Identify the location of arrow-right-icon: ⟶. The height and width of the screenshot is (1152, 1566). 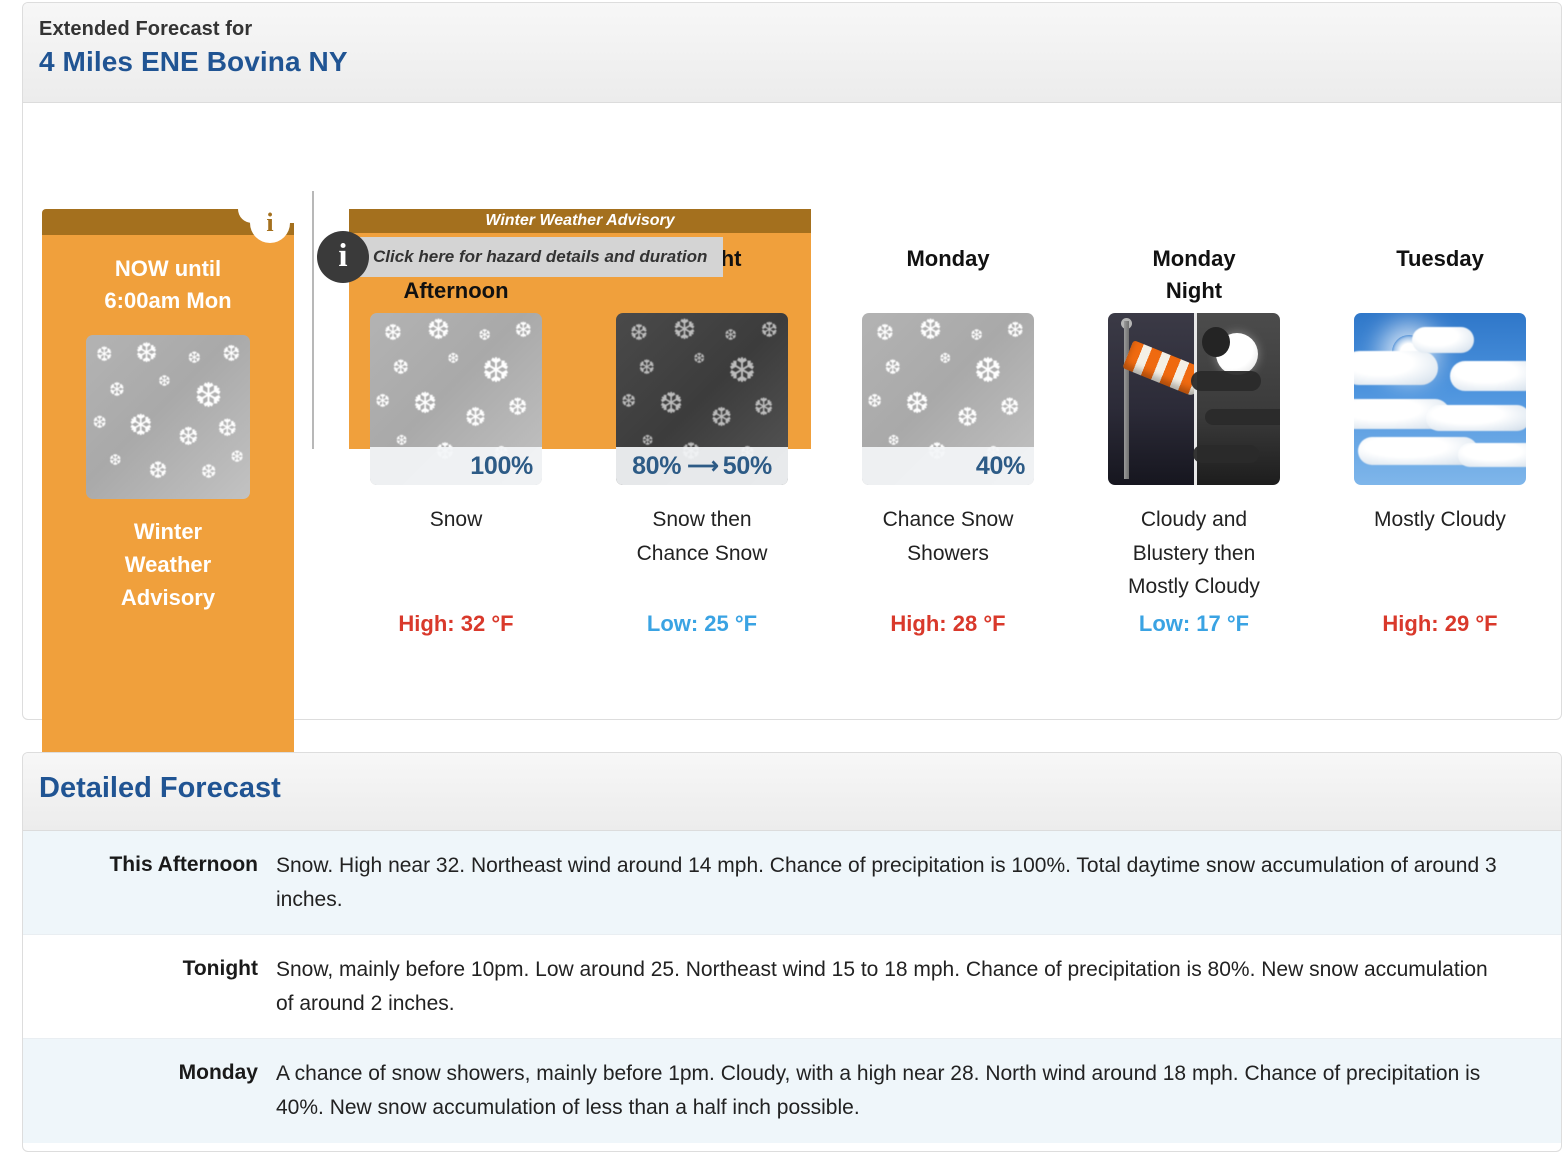
(703, 465).